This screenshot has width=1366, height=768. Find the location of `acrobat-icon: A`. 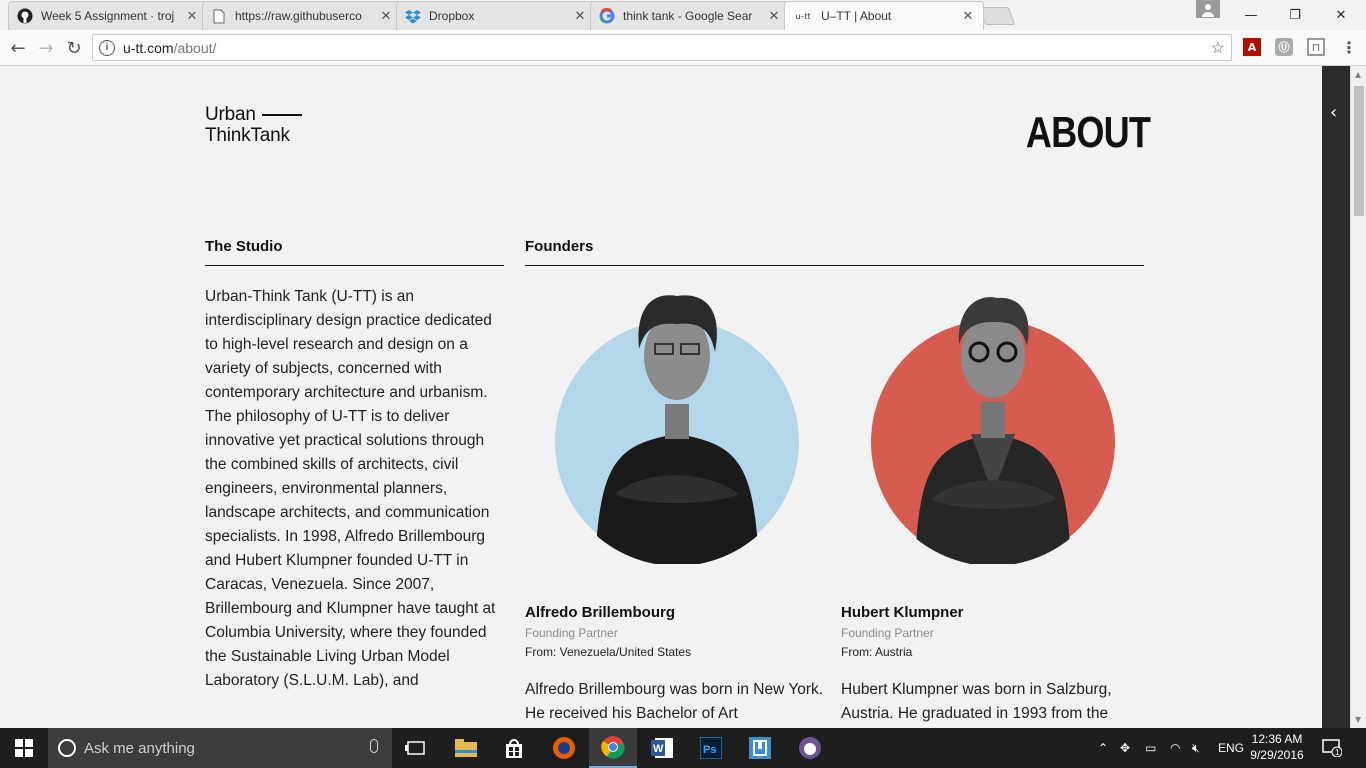

acrobat-icon: A is located at coordinates (1252, 47).